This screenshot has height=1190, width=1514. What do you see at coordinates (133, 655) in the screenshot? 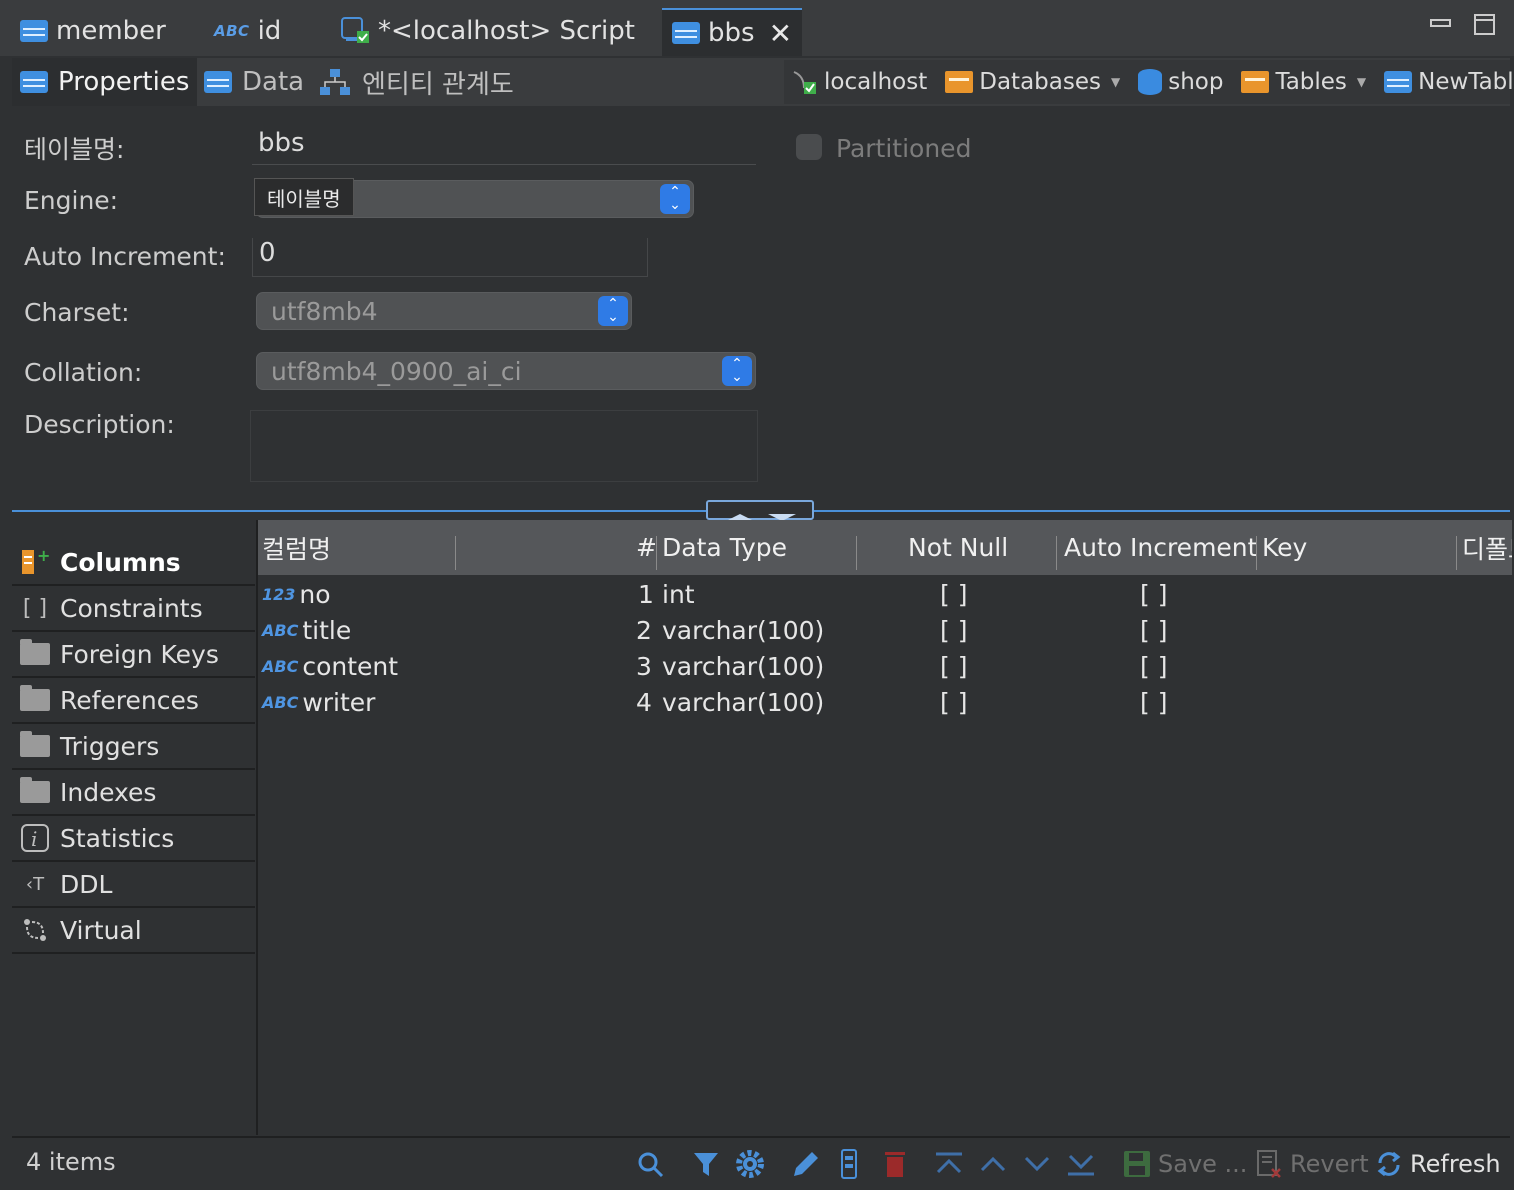
I see `sidebar-item-foreign-keys: Foreign Keys` at bounding box center [133, 655].